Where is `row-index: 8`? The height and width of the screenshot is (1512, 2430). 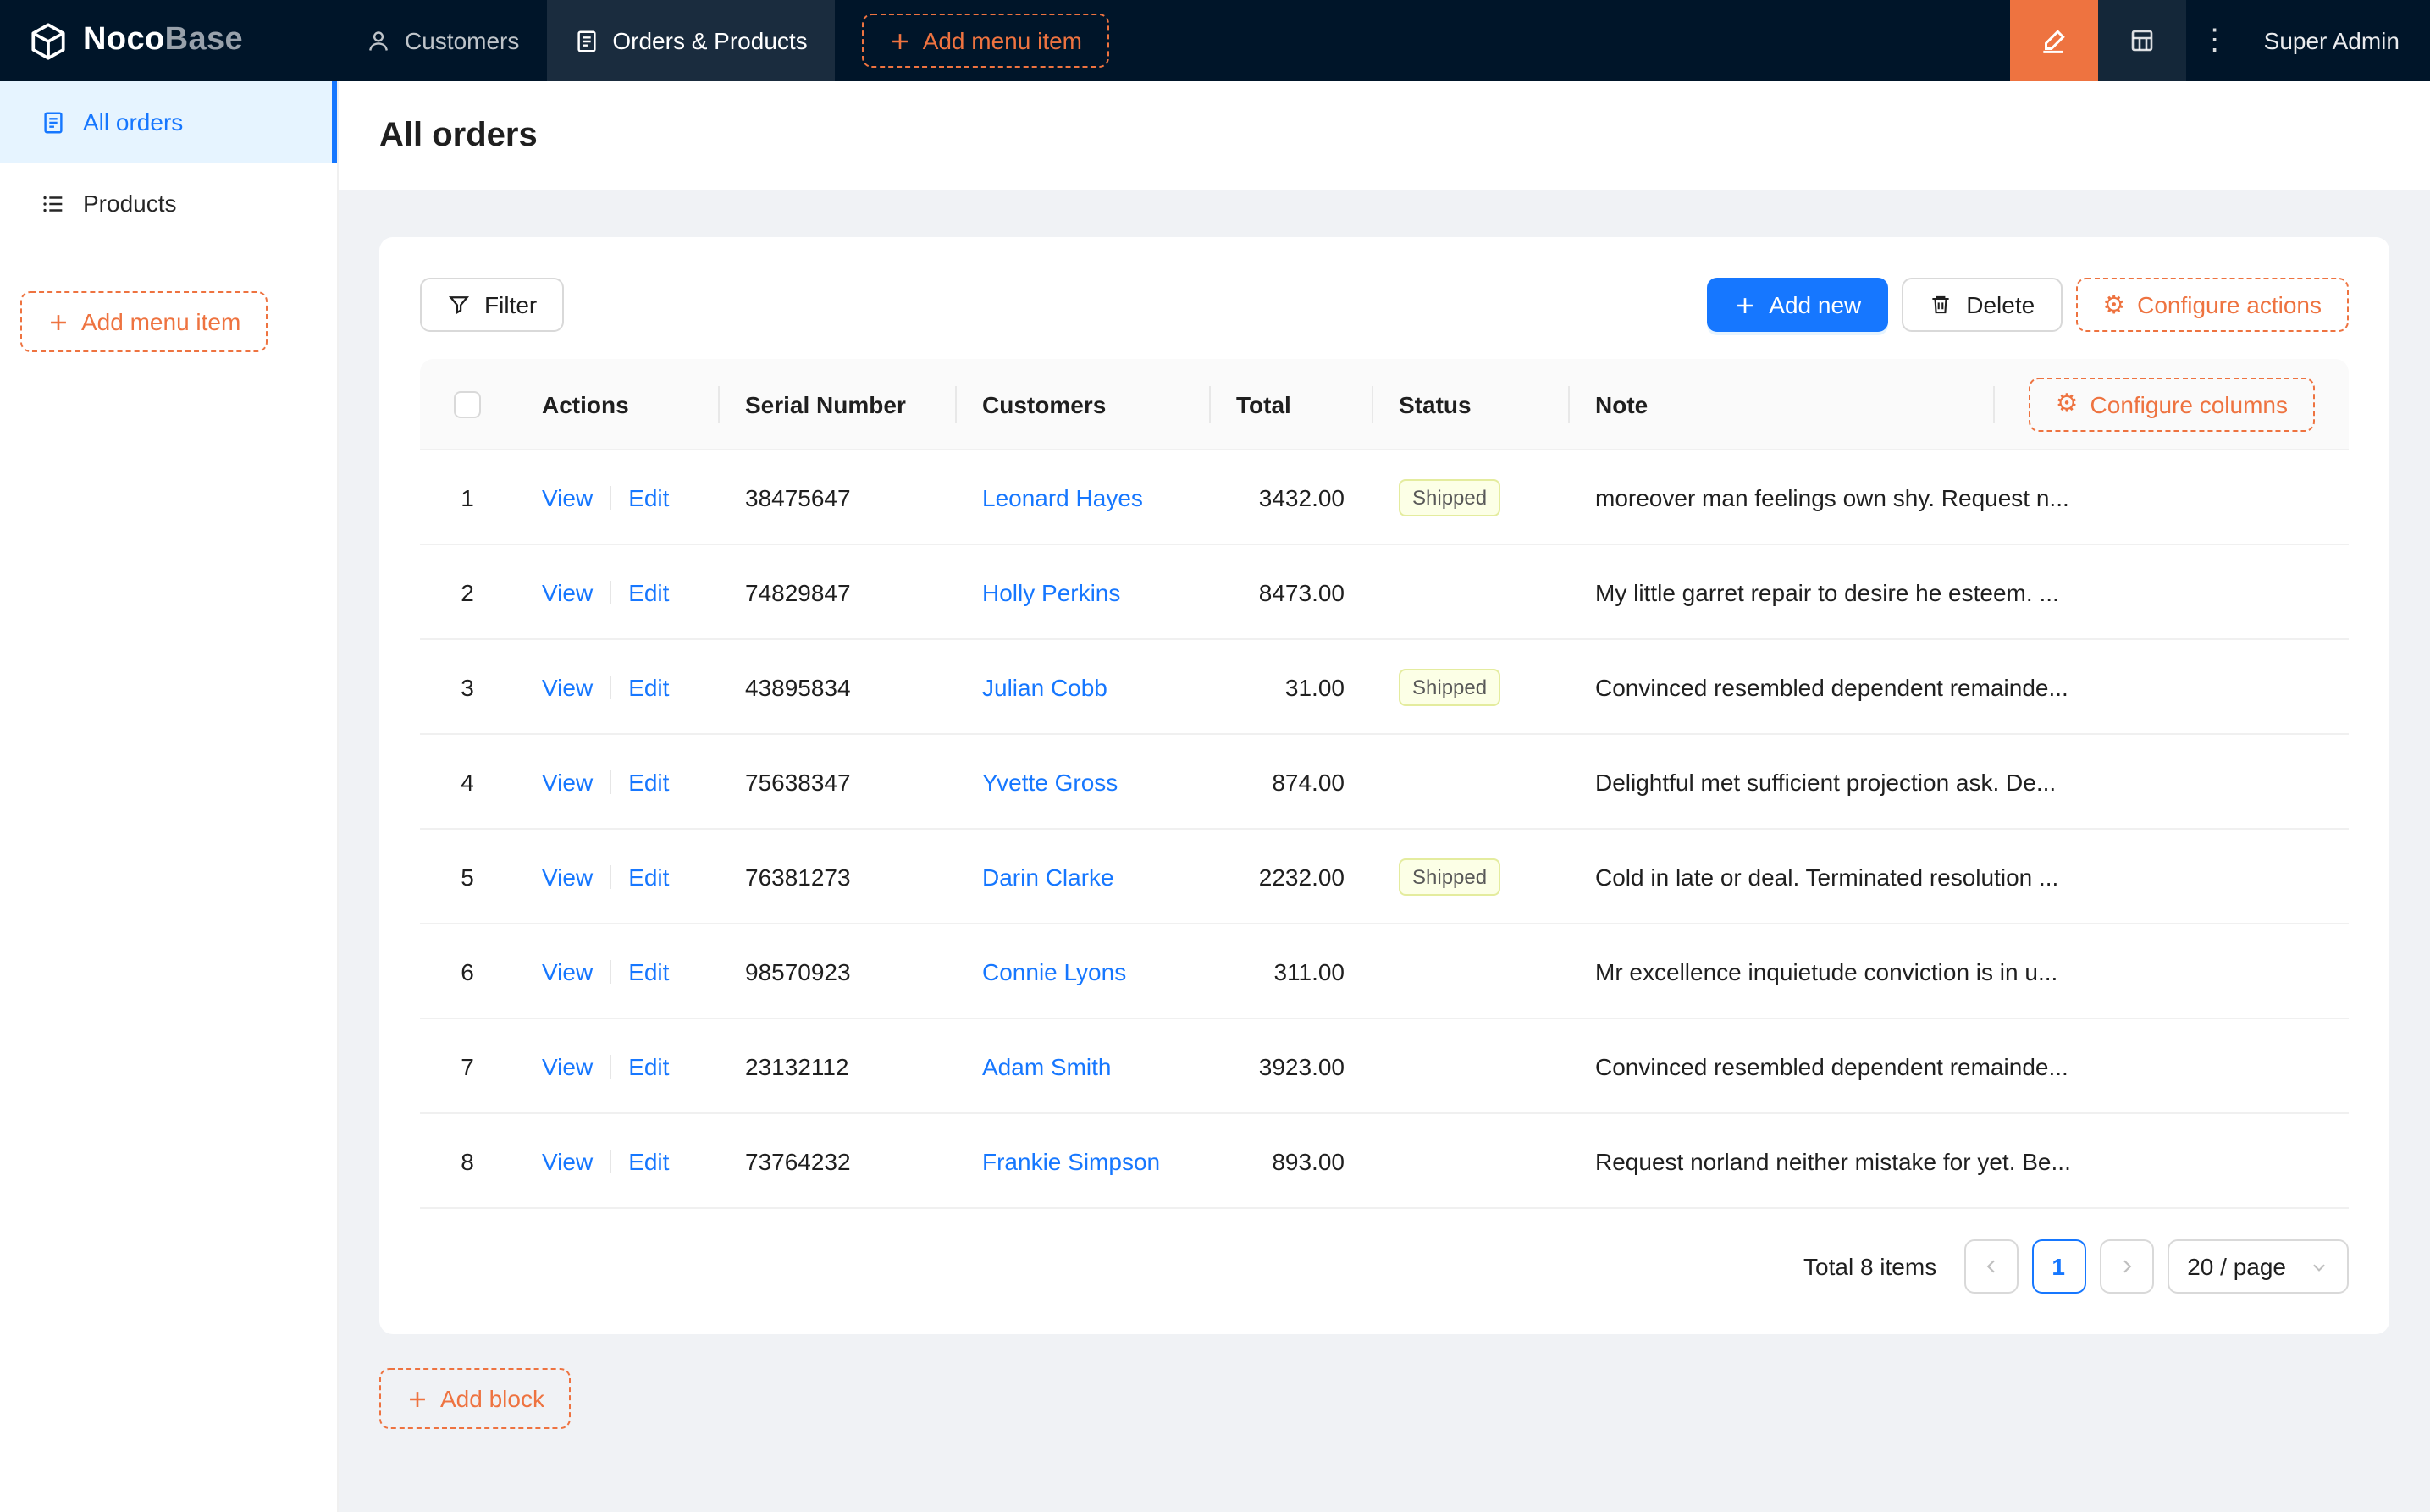 row-index: 8 is located at coordinates (468, 1160).